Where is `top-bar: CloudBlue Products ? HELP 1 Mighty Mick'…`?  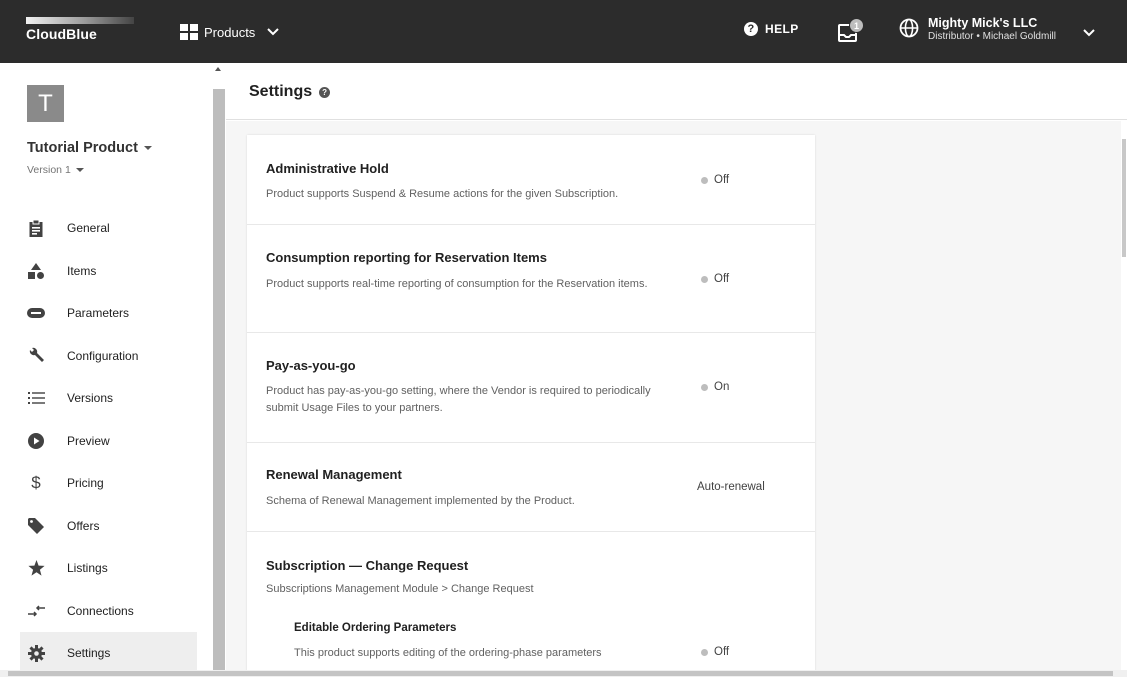 top-bar: CloudBlue Products ? HELP 1 Mighty Mick'… is located at coordinates (563, 31).